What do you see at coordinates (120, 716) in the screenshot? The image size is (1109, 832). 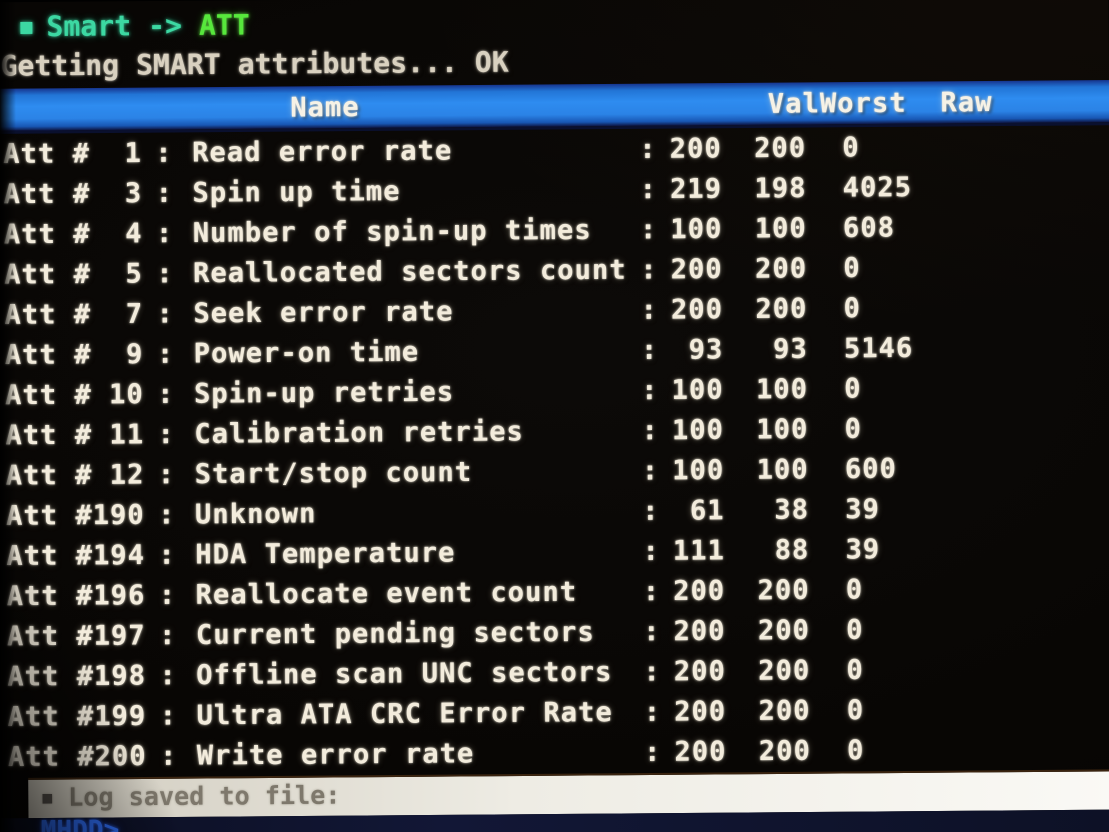 I see `att-number: 199` at bounding box center [120, 716].